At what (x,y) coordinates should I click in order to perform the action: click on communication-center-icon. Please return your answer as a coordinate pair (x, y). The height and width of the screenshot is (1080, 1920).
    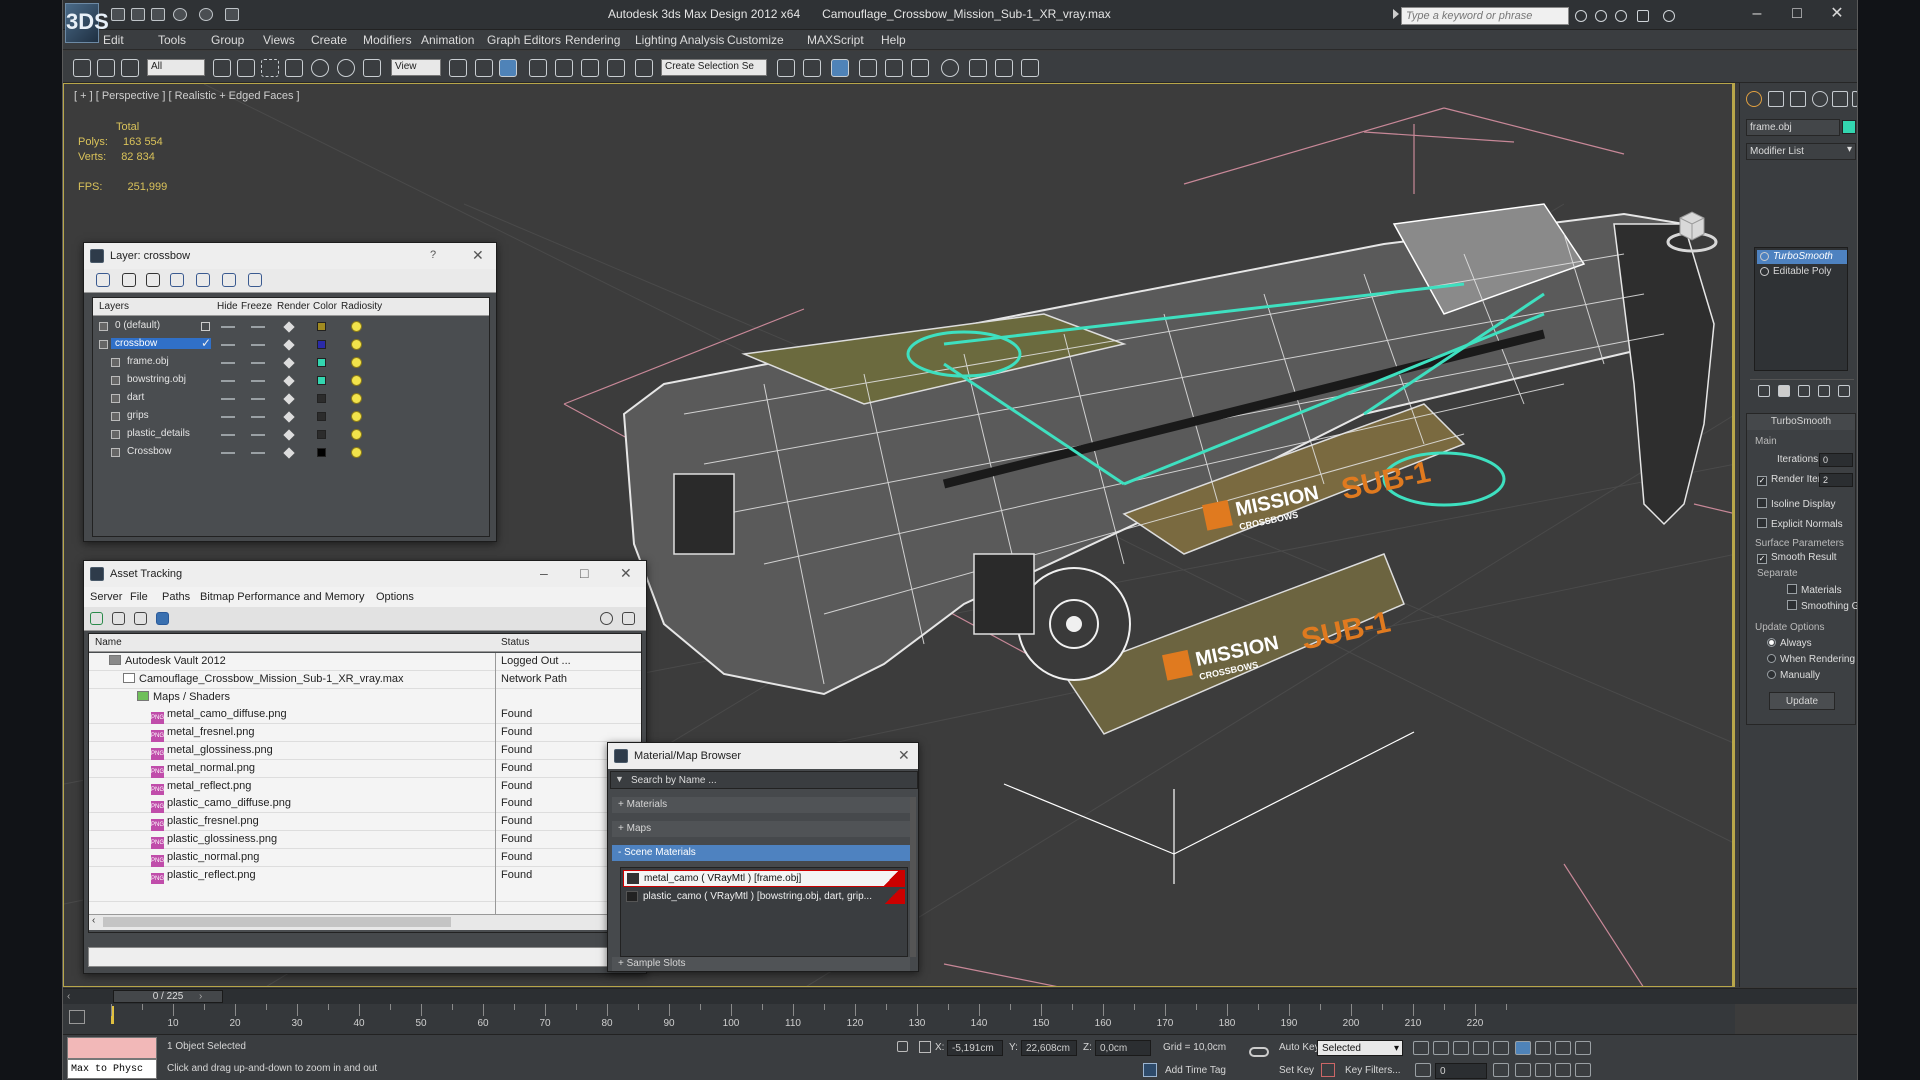
    Looking at the image, I should click on (1601, 16).